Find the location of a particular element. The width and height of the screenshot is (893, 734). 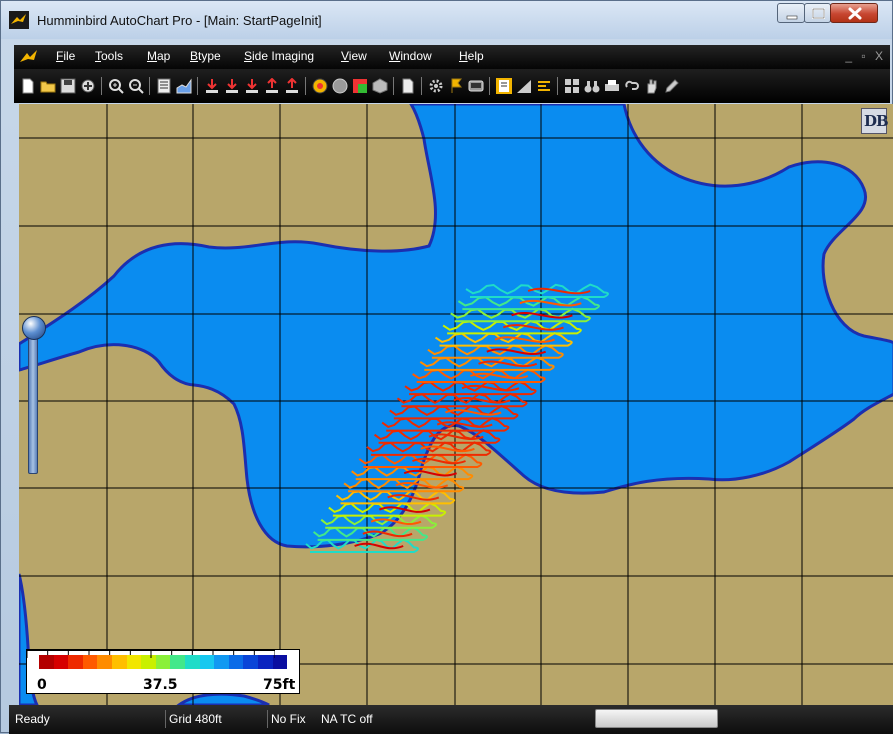

status-na-tc: NA TC off is located at coordinates (347, 719).